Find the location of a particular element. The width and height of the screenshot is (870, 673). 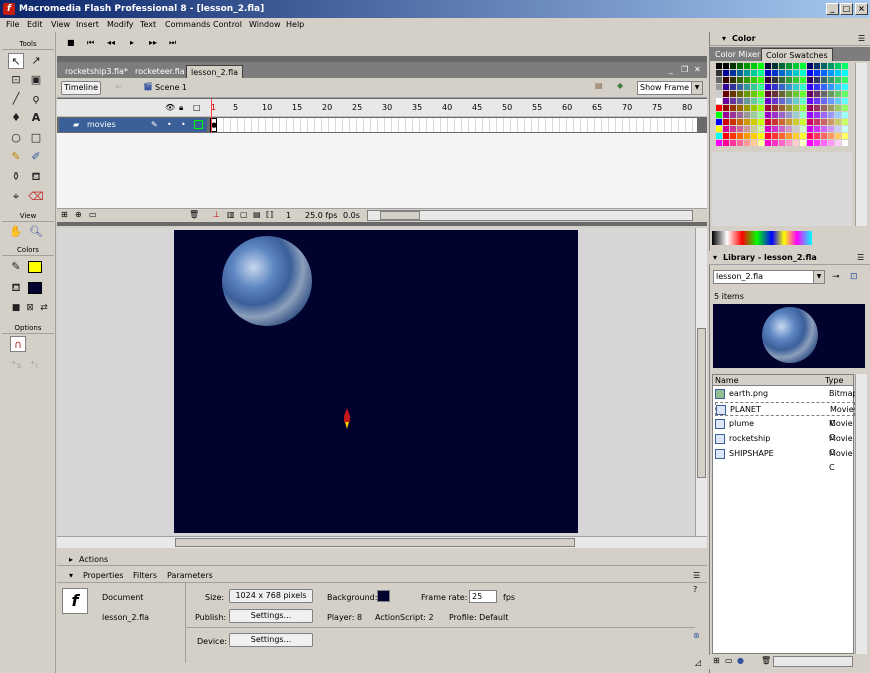

snap-magnet-icon: ∩ is located at coordinates (18, 344).